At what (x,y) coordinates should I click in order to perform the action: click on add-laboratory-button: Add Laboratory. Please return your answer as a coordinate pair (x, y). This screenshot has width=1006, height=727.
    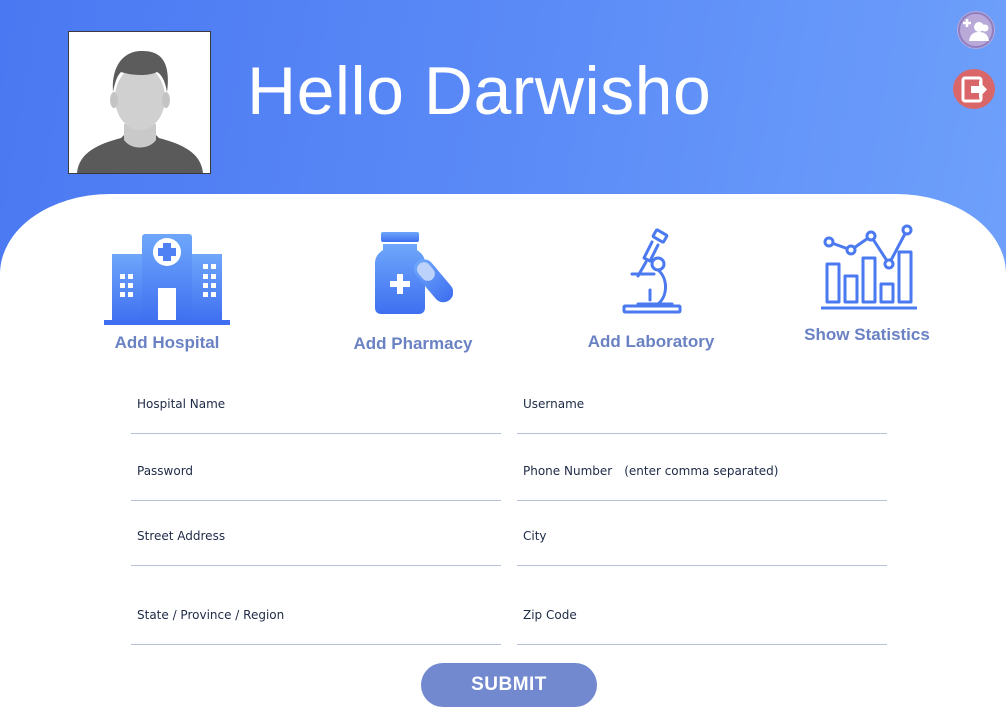
    Looking at the image, I should click on (651, 290).